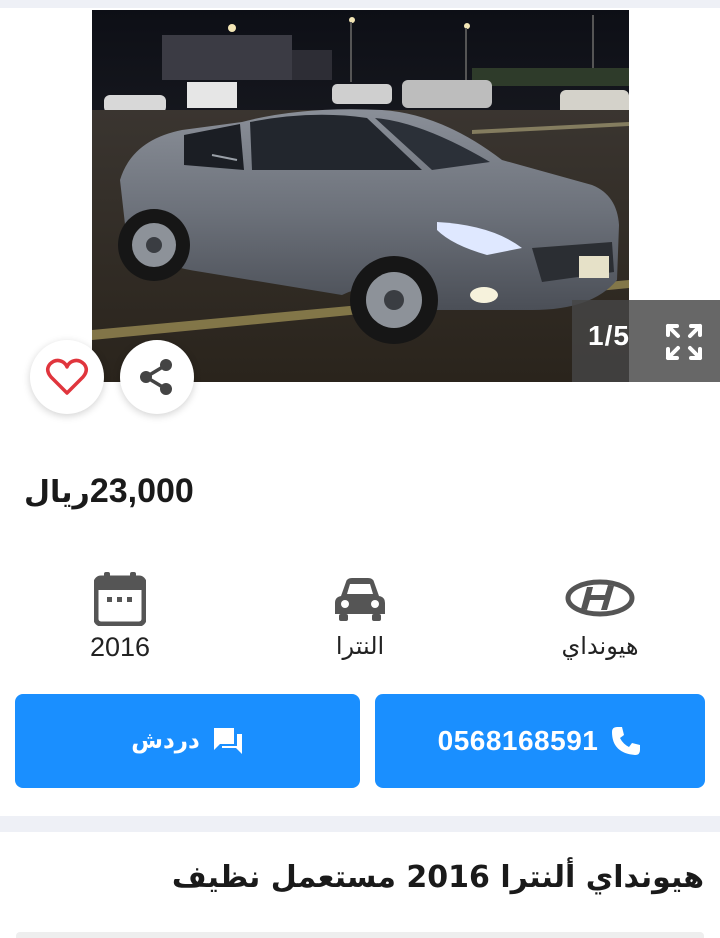 The height and width of the screenshot is (938, 720). I want to click on price: 23,000 ريال, so click(105, 497).